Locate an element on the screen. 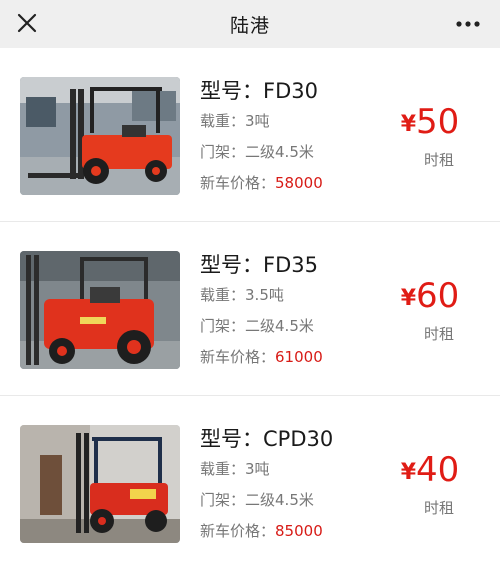 The width and height of the screenshot is (500, 570). rent-amount: 60 is located at coordinates (438, 296).